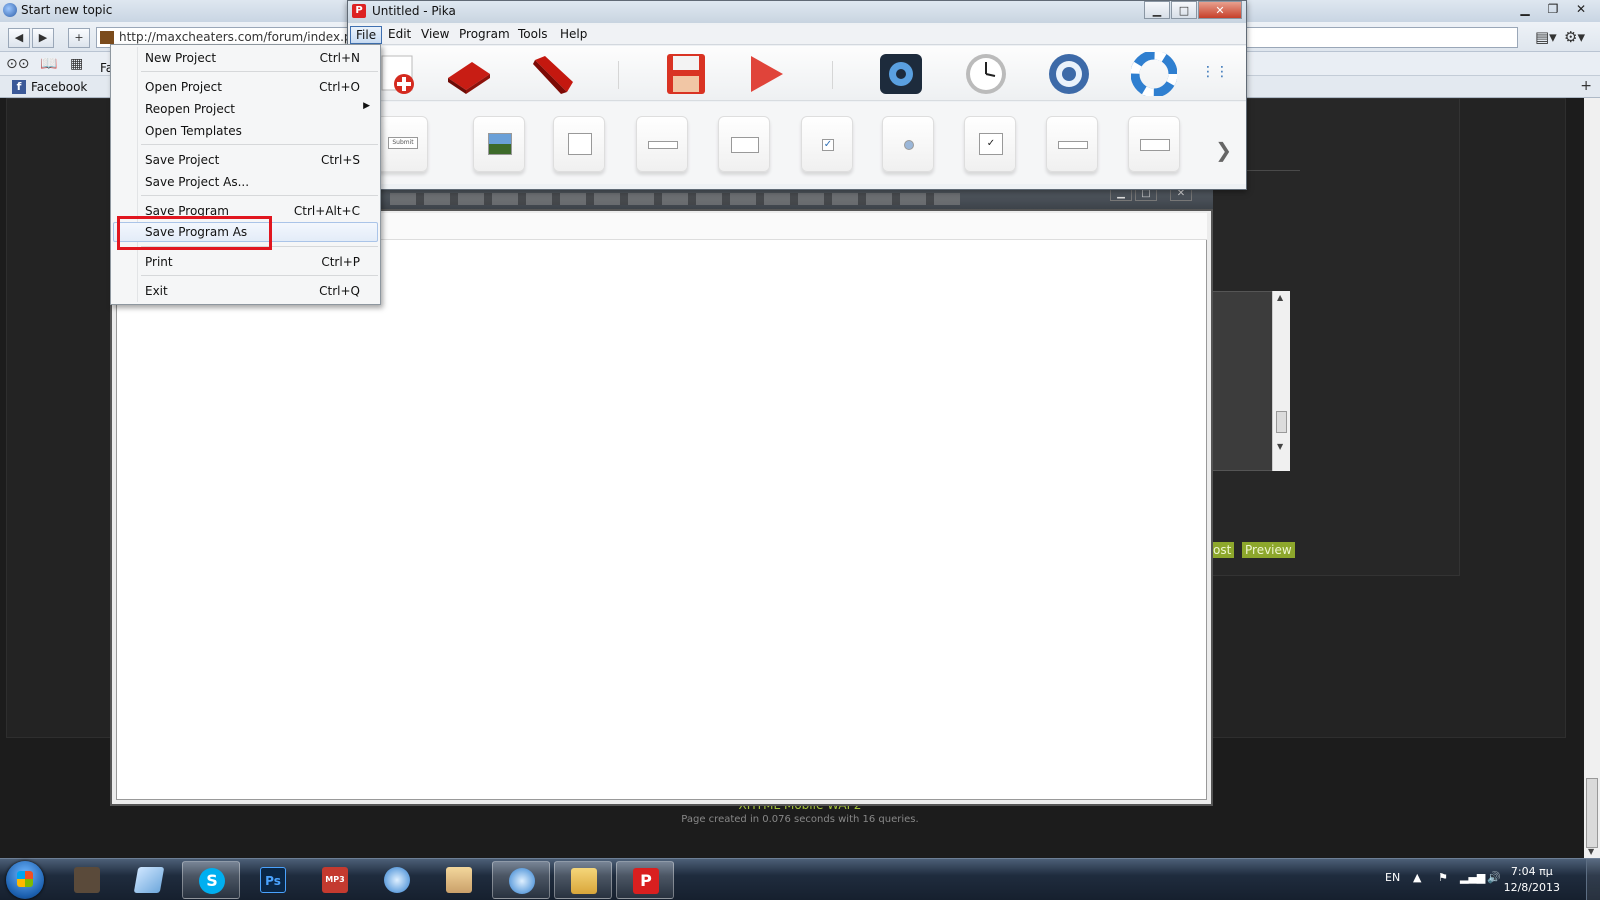  Describe the element at coordinates (19, 38) in the screenshot. I see `back-button: ◀` at that location.